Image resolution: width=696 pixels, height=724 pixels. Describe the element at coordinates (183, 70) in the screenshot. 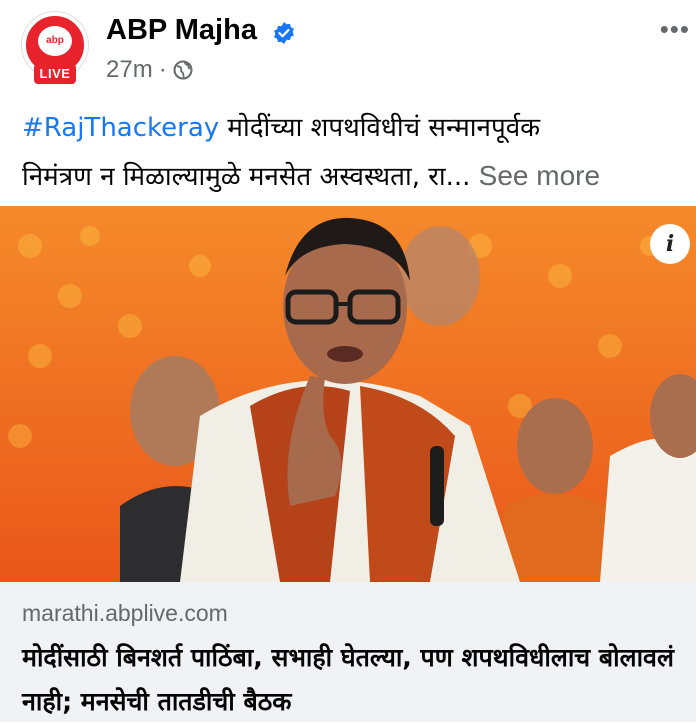

I see `globe-icon` at that location.